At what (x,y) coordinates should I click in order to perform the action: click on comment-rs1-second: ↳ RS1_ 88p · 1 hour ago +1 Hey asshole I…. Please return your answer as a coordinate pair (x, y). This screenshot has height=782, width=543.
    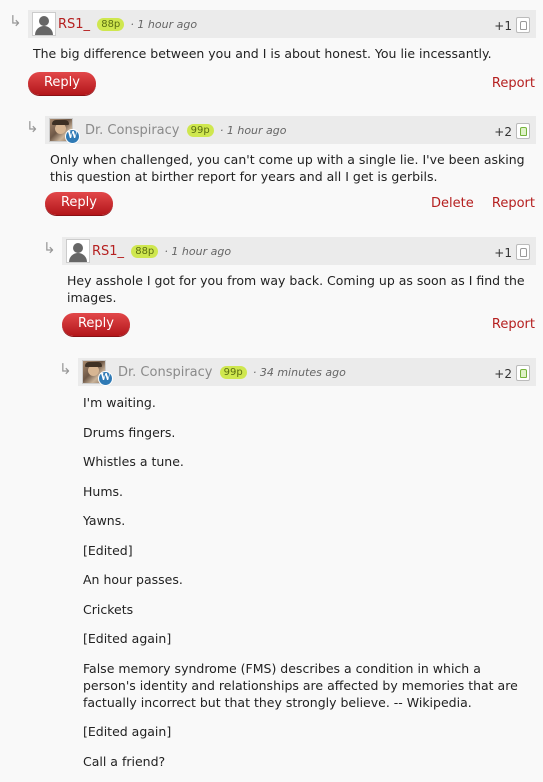
    Looking at the image, I should click on (289, 287).